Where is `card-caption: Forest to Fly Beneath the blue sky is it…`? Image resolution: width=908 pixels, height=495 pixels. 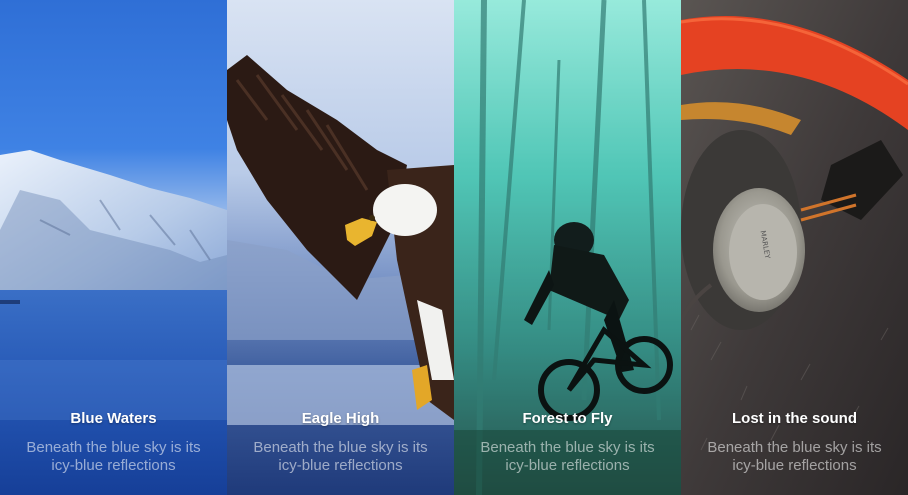
card-caption: Forest to Fly Beneath the blue sky is it… is located at coordinates (567, 452).